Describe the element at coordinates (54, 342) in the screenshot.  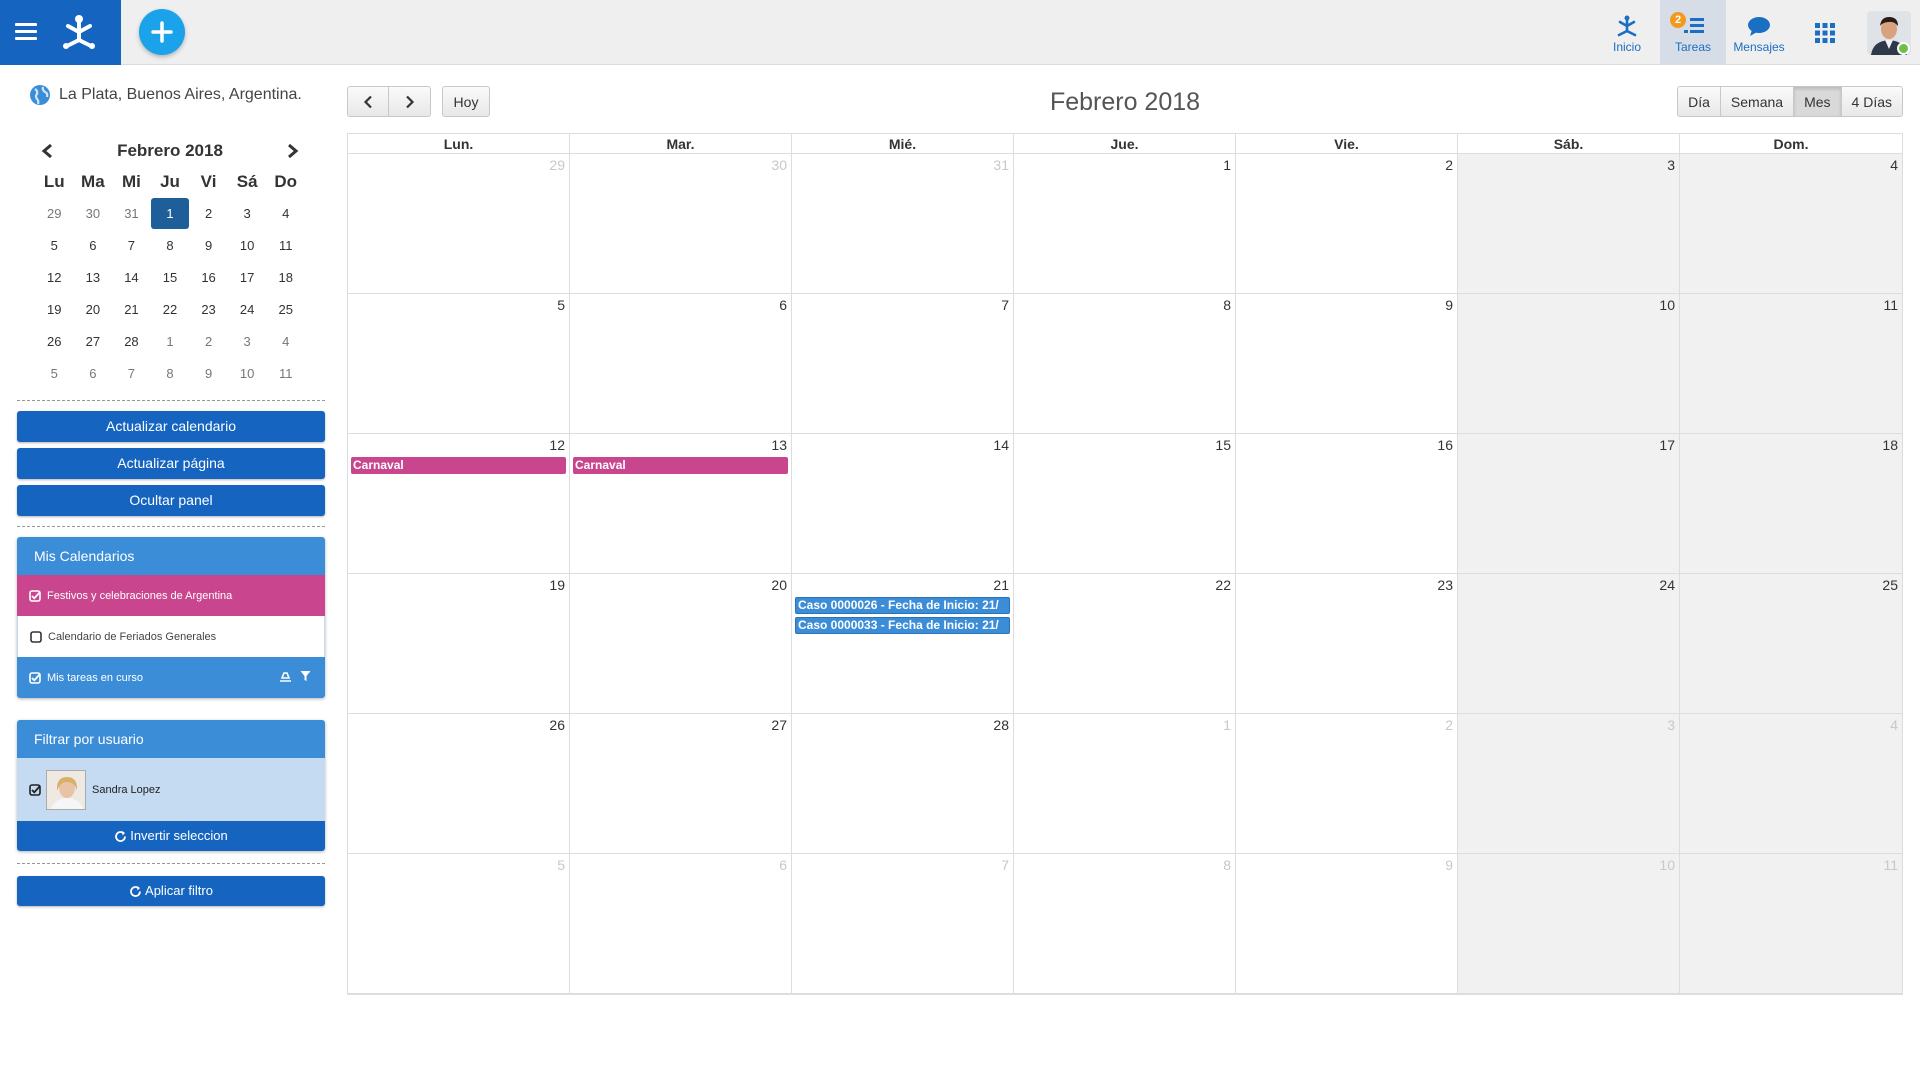
I see `mini-day: 26` at that location.